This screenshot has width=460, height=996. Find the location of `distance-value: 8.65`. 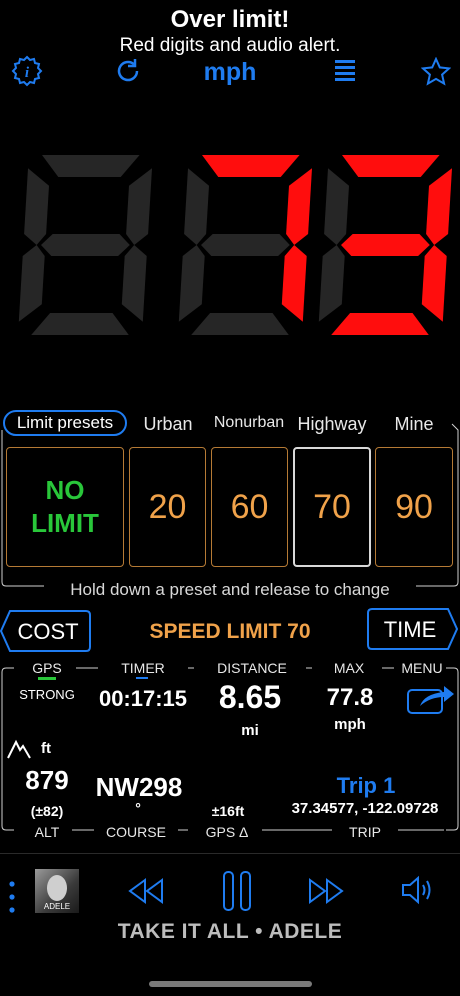

distance-value: 8.65 is located at coordinates (250, 697).